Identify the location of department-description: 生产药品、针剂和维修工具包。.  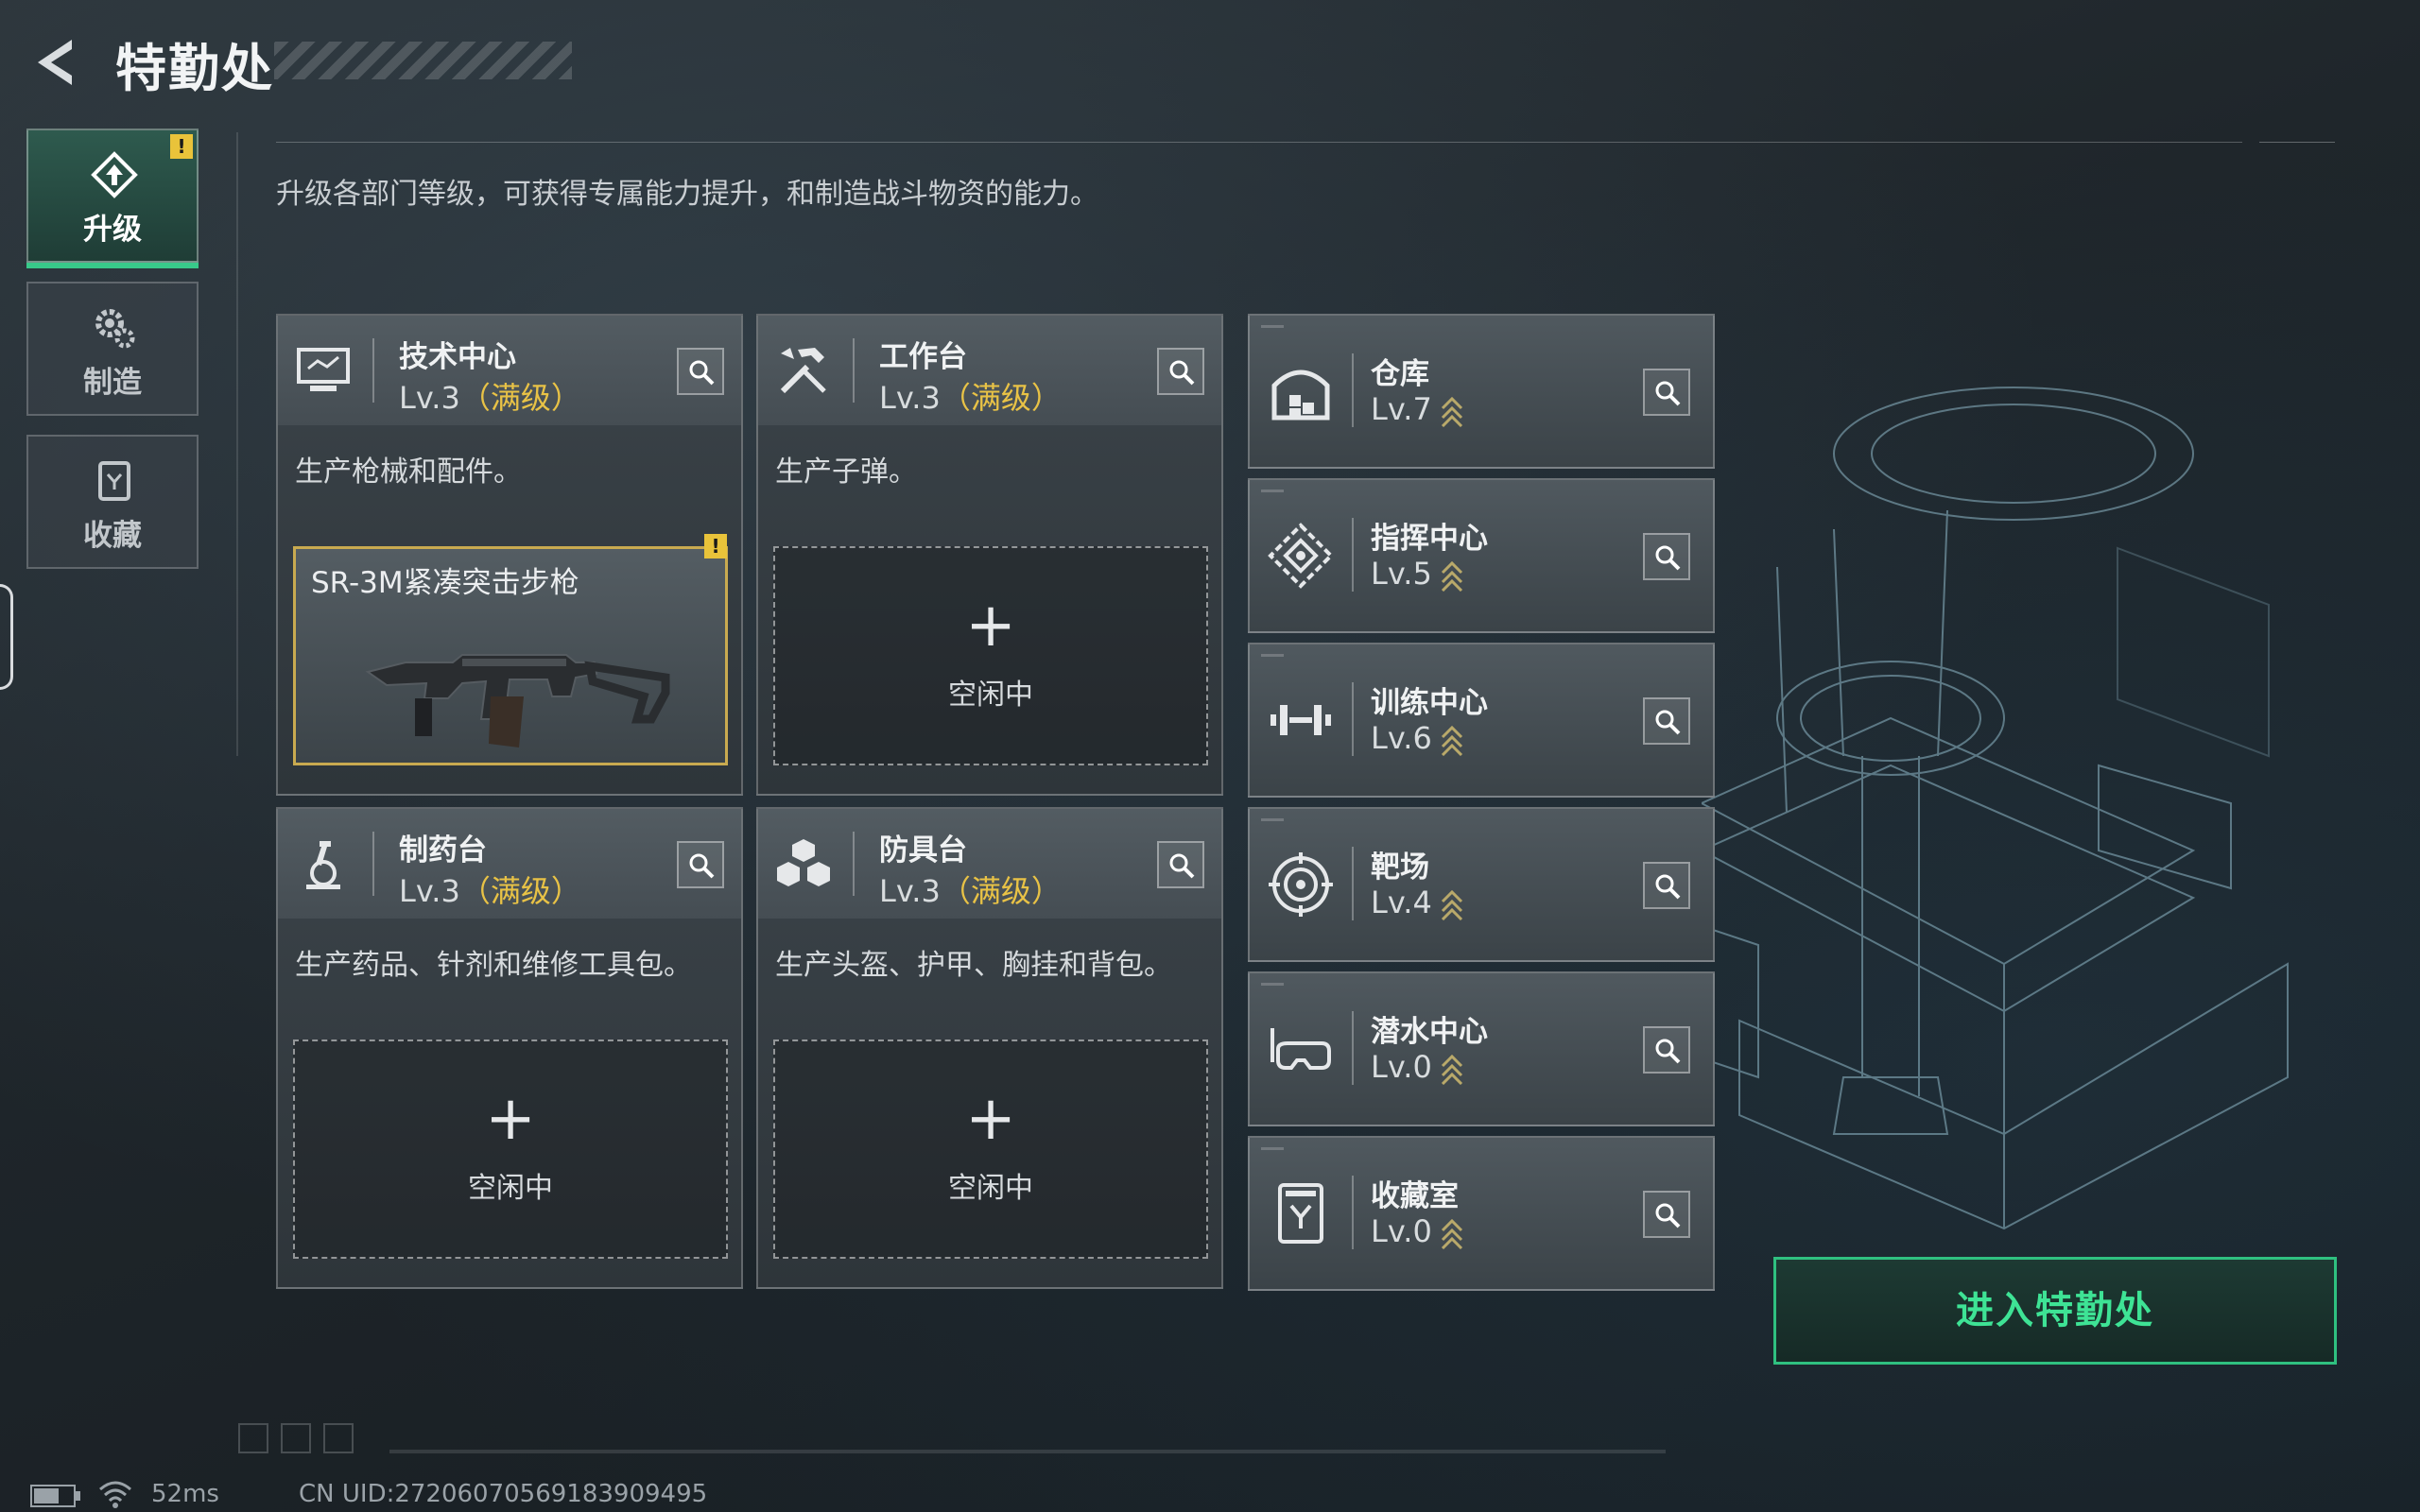
(494, 965).